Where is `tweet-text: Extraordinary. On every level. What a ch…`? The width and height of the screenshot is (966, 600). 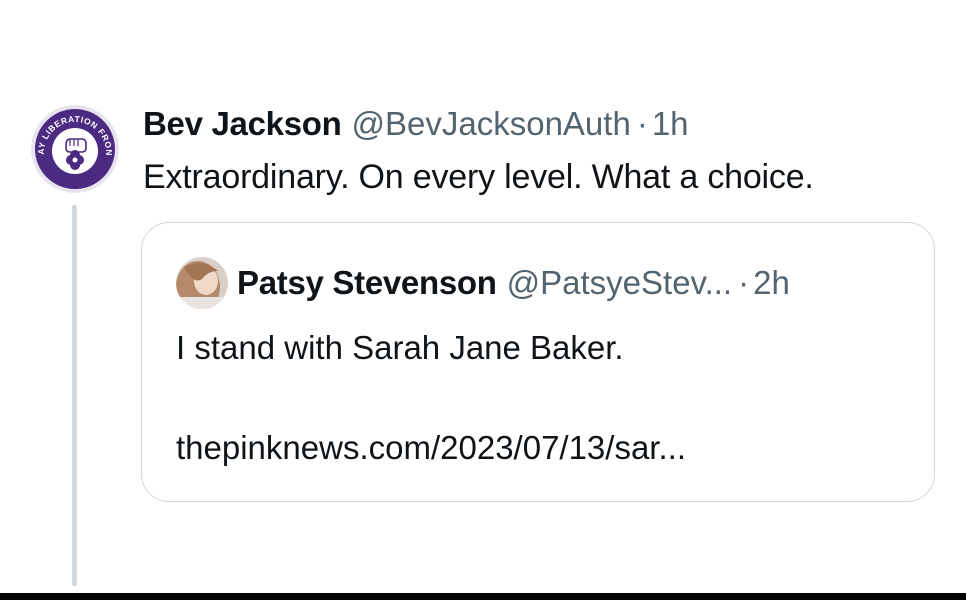 tweet-text: Extraordinary. On every level. What a ch… is located at coordinates (478, 177).